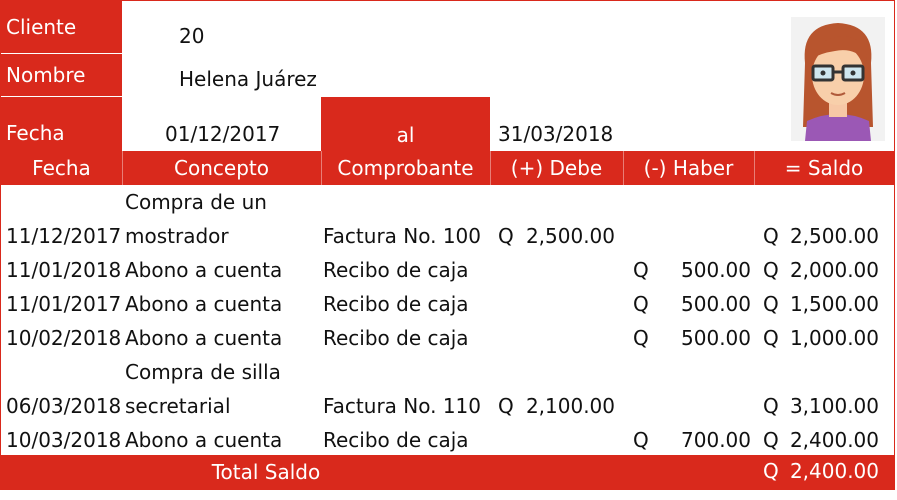 The height and width of the screenshot is (500, 897). Describe the element at coordinates (771, 304) in the screenshot. I see `row-3-saldo-currency: Q` at that location.